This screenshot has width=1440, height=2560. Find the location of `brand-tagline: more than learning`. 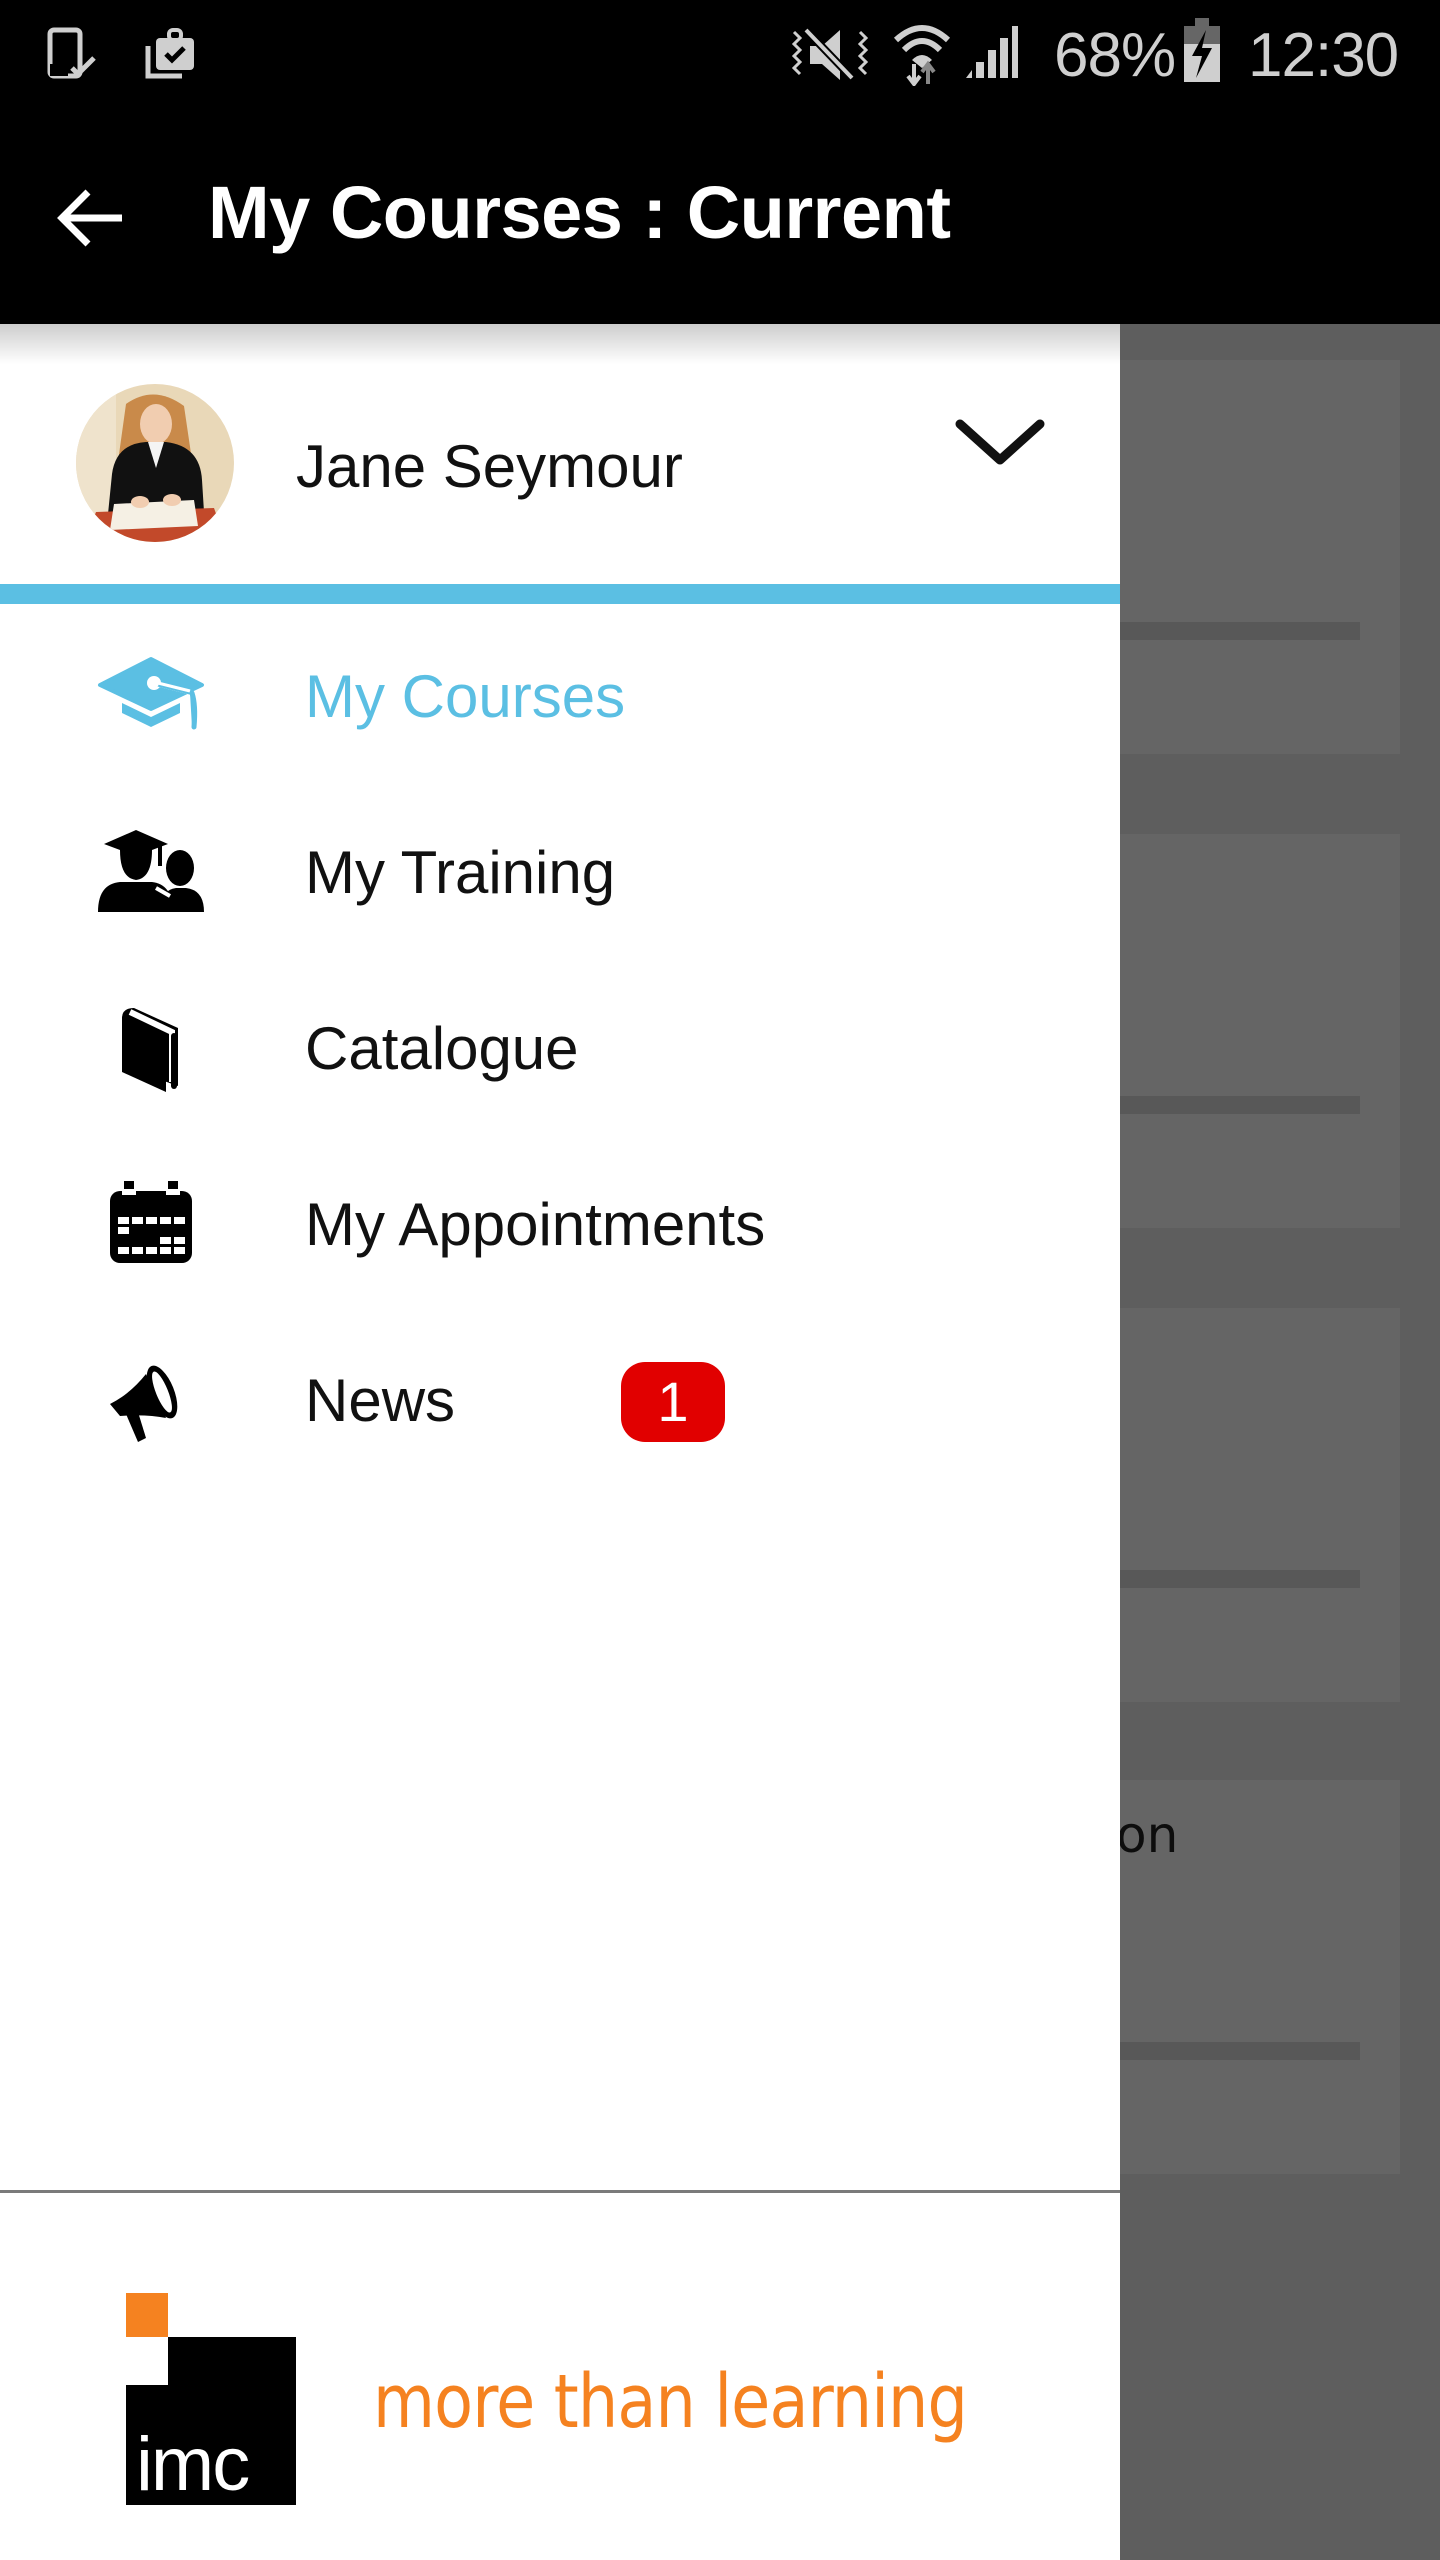

brand-tagline: more than learning is located at coordinates (670, 2402).